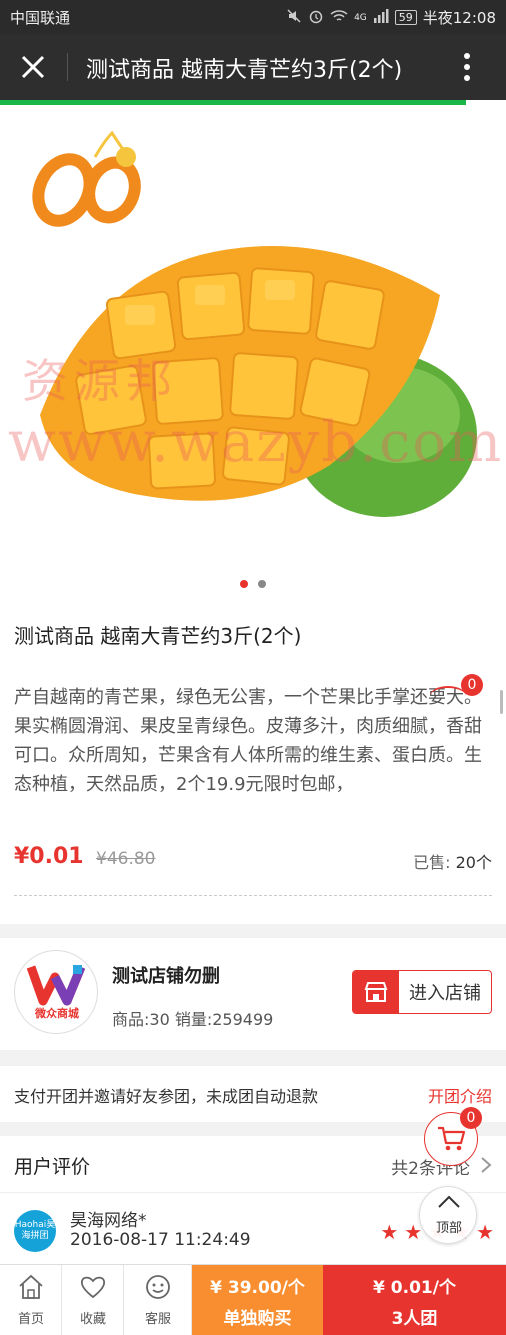 The image size is (506, 1335). I want to click on group-rule-row: 支付开团并邀请好友参团，未成团自动退款 开团介绍, so click(253, 1094).